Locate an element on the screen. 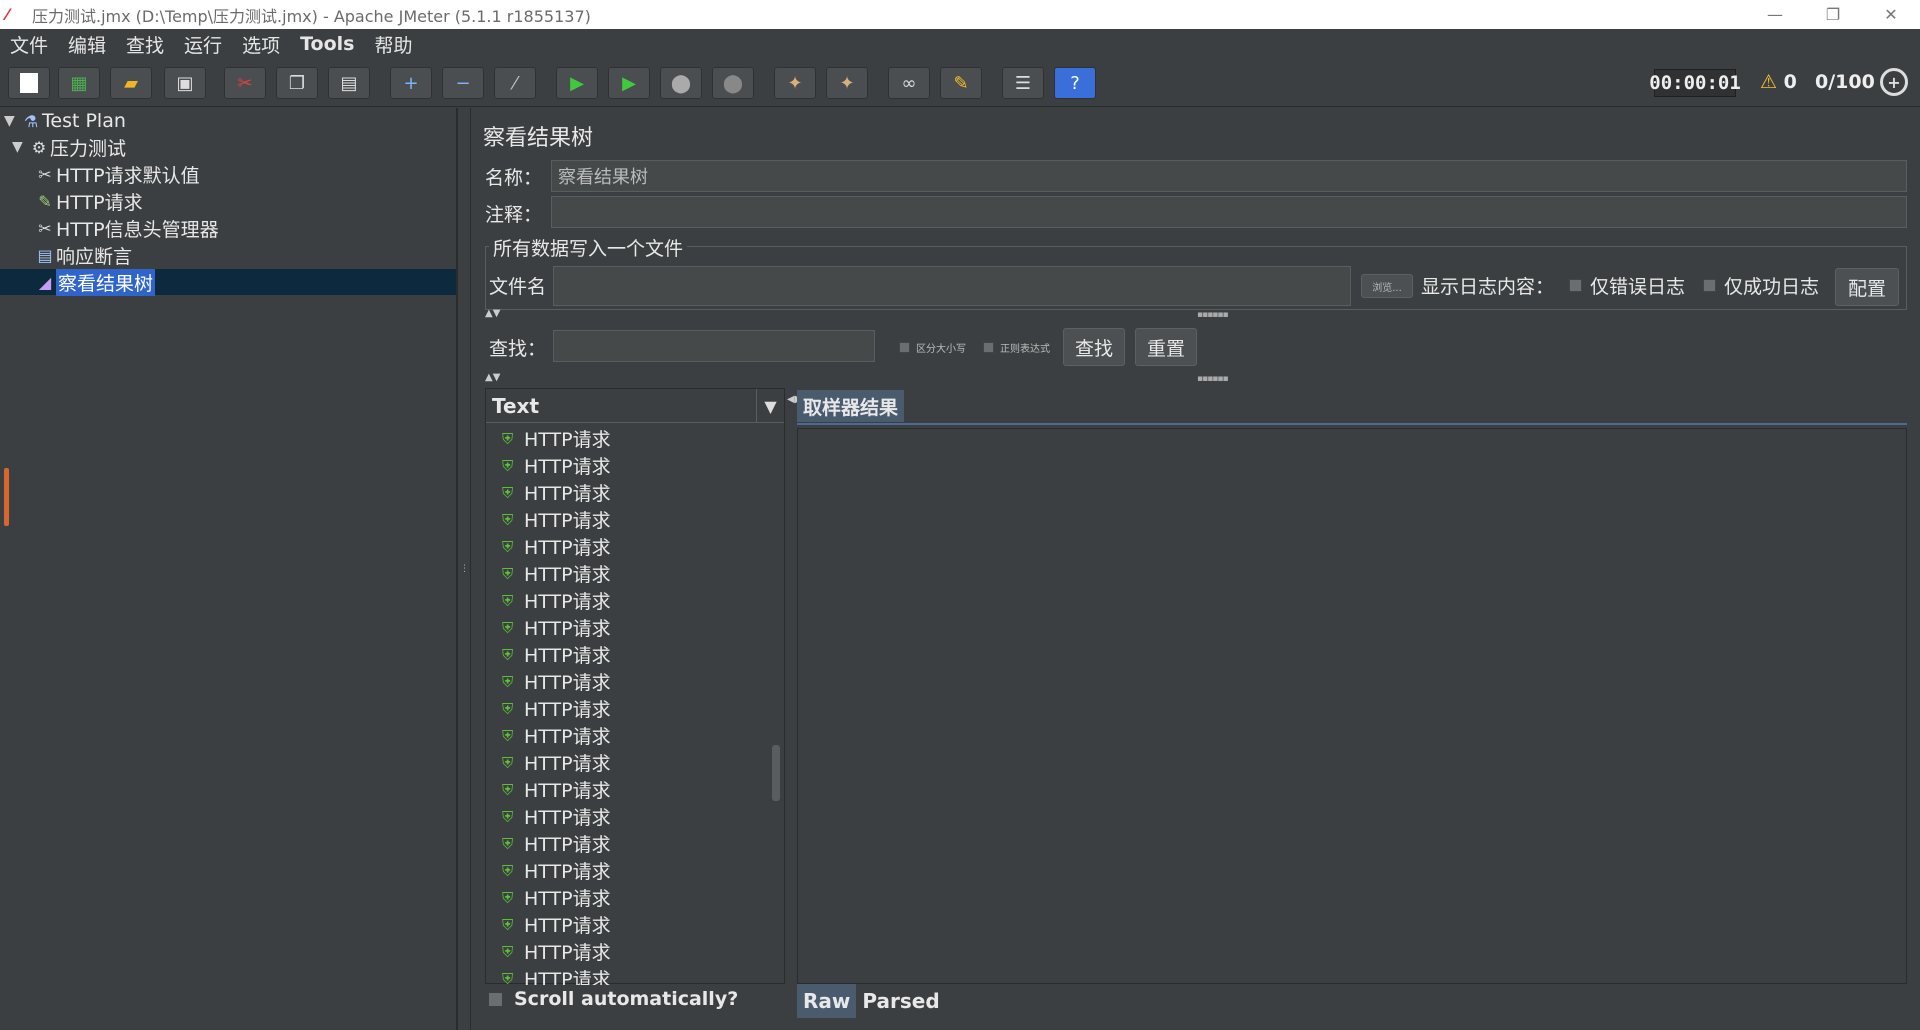  restore-button: ❐ is located at coordinates (1833, 14).